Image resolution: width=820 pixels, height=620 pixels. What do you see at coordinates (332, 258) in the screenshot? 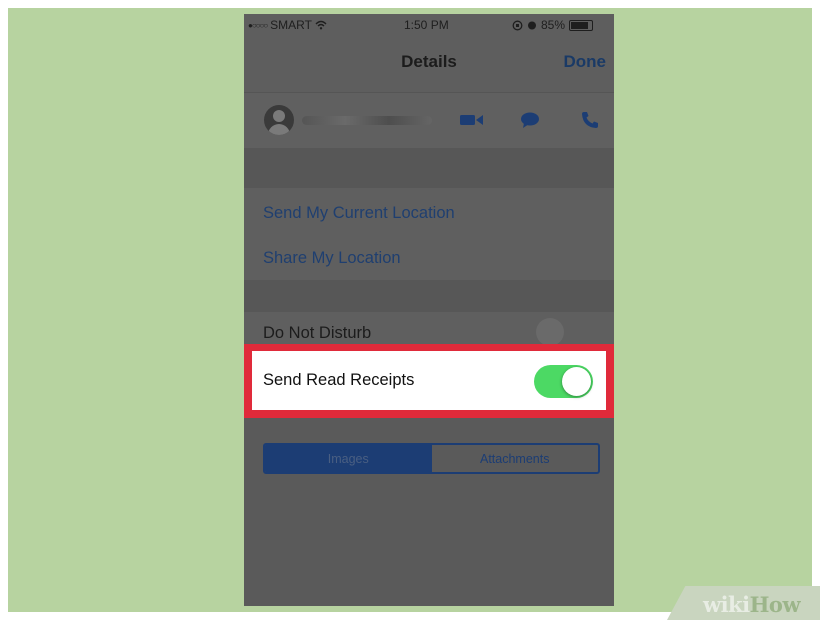
I see `share-my-location-link: Share My Location` at bounding box center [332, 258].